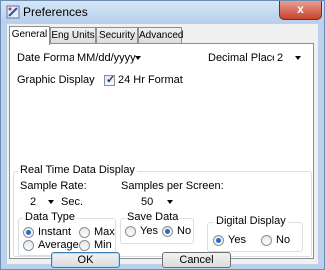 This screenshot has width=325, height=270. I want to click on sample-rate-dropdown: 2, so click(42, 202).